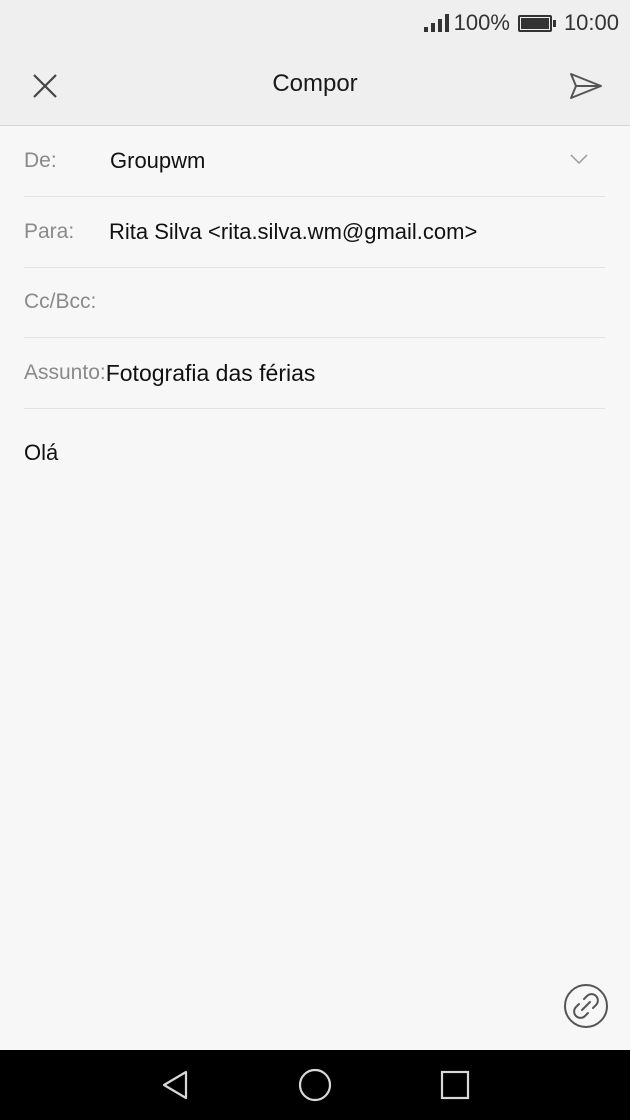  What do you see at coordinates (314, 161) in the screenshot?
I see `from-row: De: Groupwm` at bounding box center [314, 161].